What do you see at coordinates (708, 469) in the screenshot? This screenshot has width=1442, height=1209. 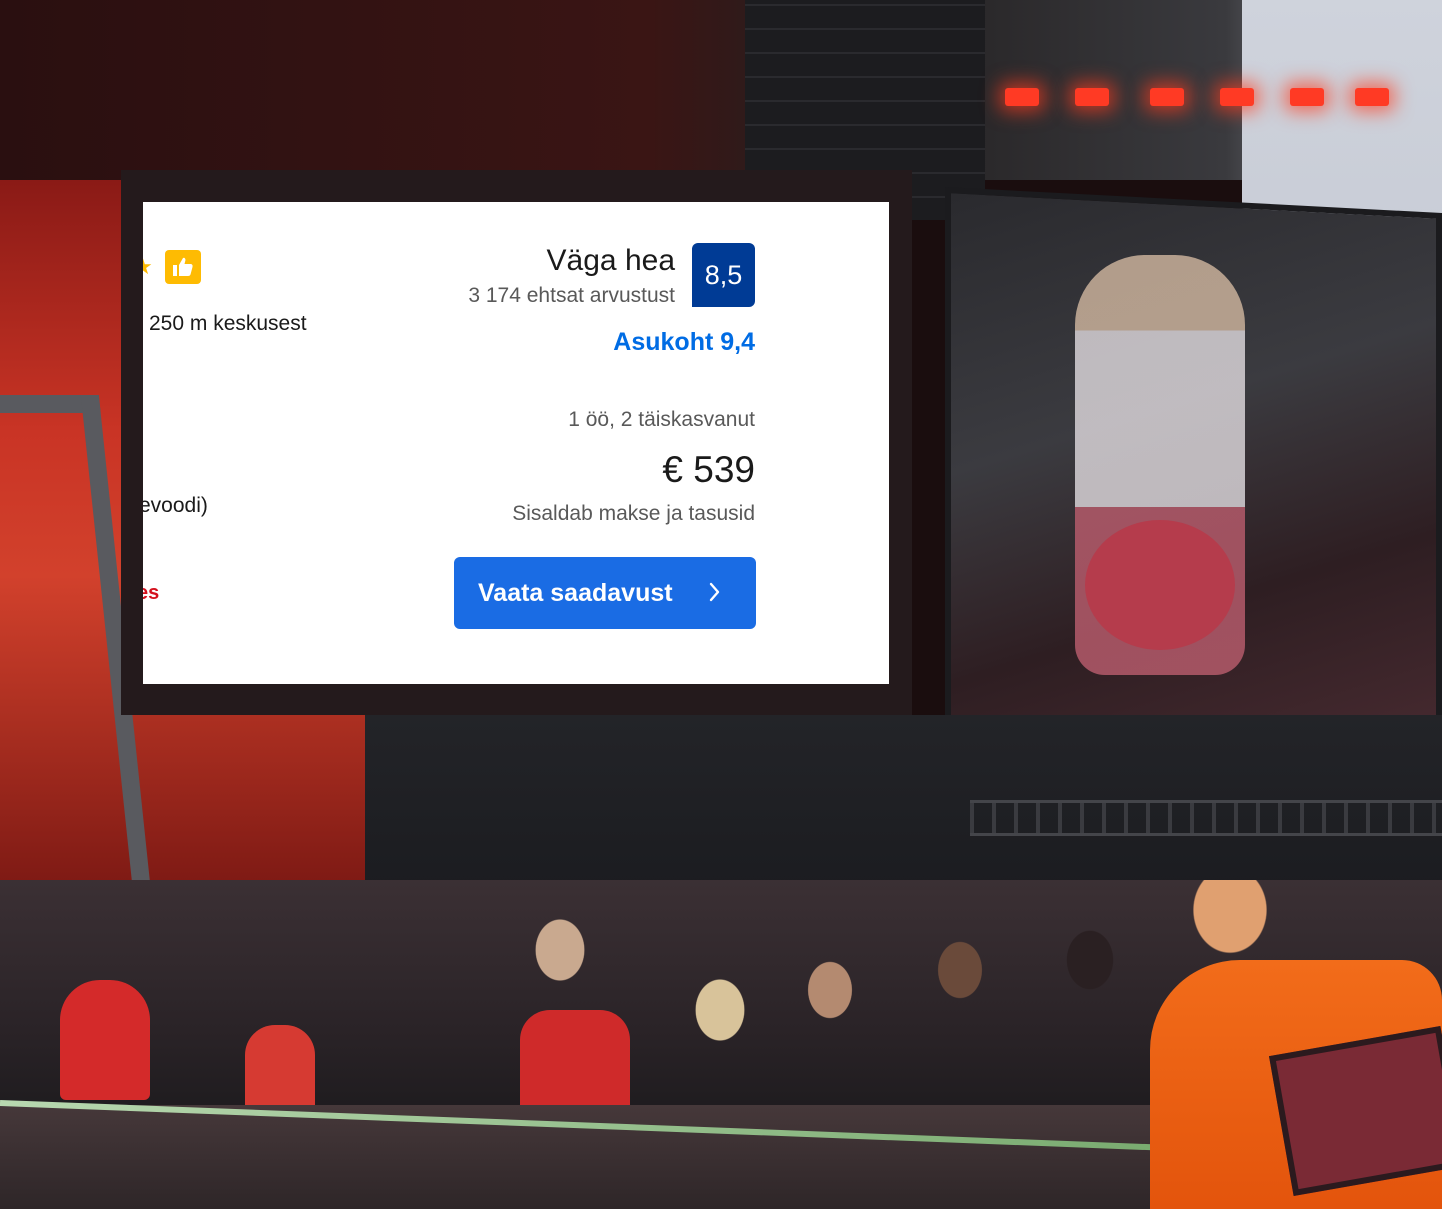 I see `price: € 539` at bounding box center [708, 469].